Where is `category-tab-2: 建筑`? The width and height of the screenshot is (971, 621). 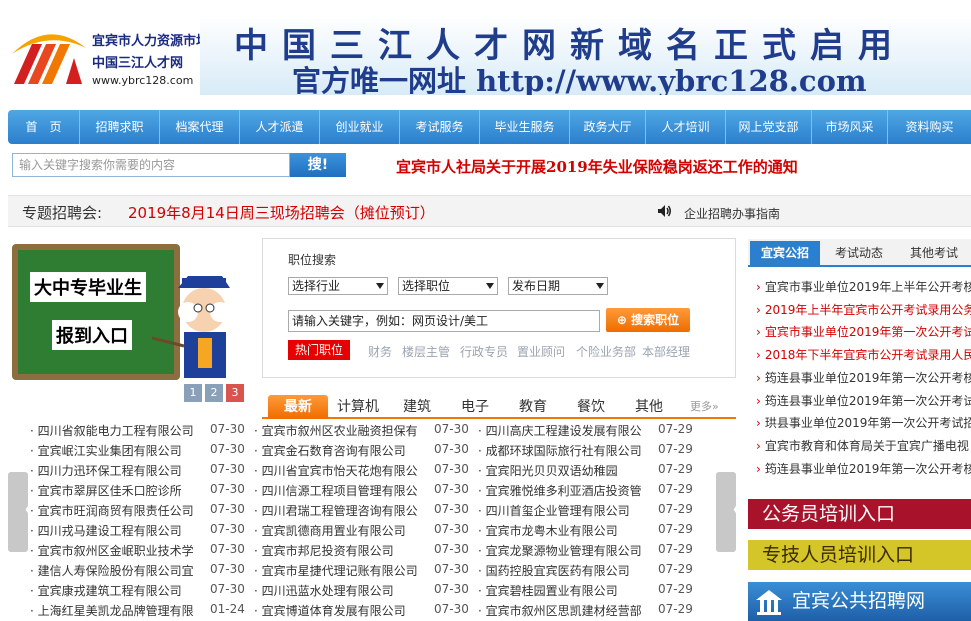
category-tab-2: 建筑 is located at coordinates (417, 407).